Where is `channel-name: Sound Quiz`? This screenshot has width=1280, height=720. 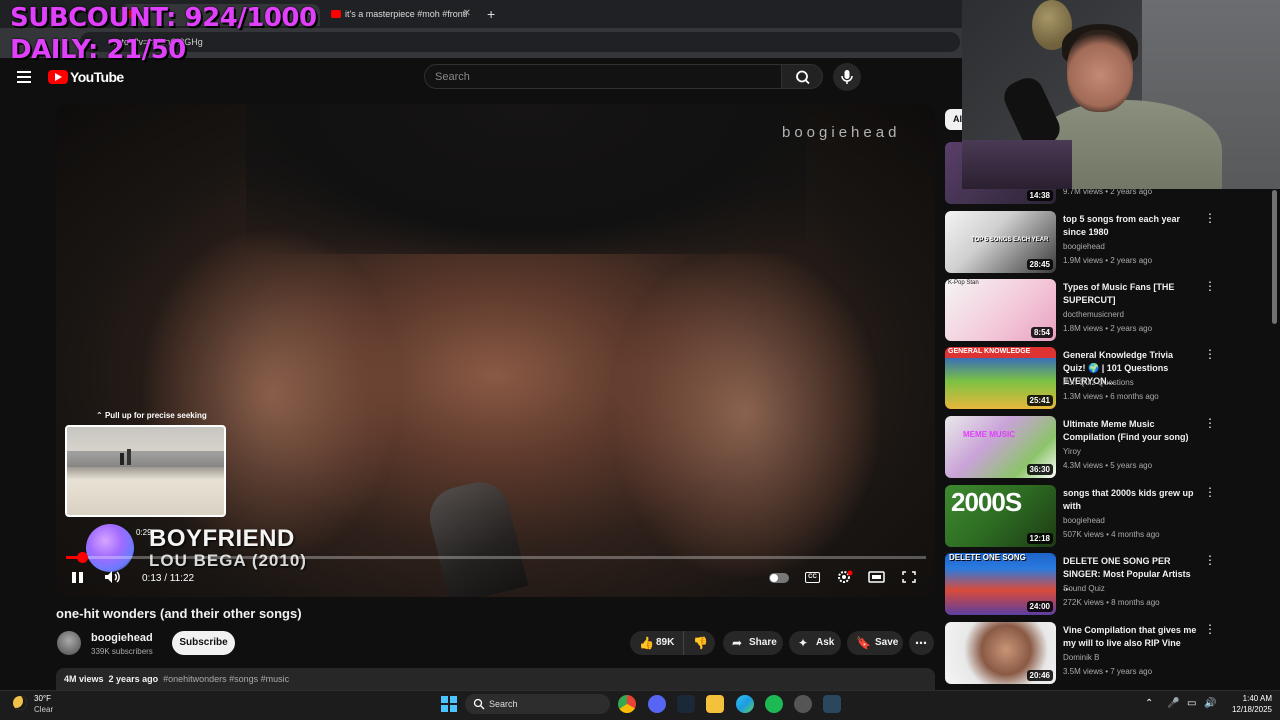 channel-name: Sound Quiz is located at coordinates (1084, 588).